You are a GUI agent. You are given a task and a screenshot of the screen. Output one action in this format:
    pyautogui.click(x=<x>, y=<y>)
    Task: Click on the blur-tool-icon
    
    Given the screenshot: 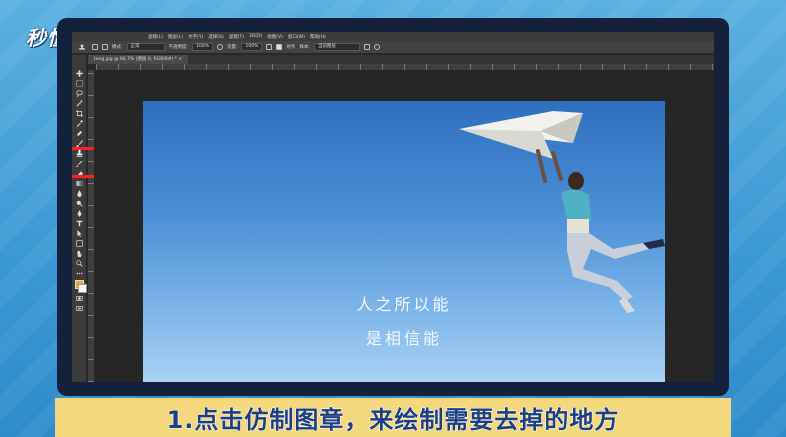 What is the action you would take?
    pyautogui.click(x=79, y=193)
    